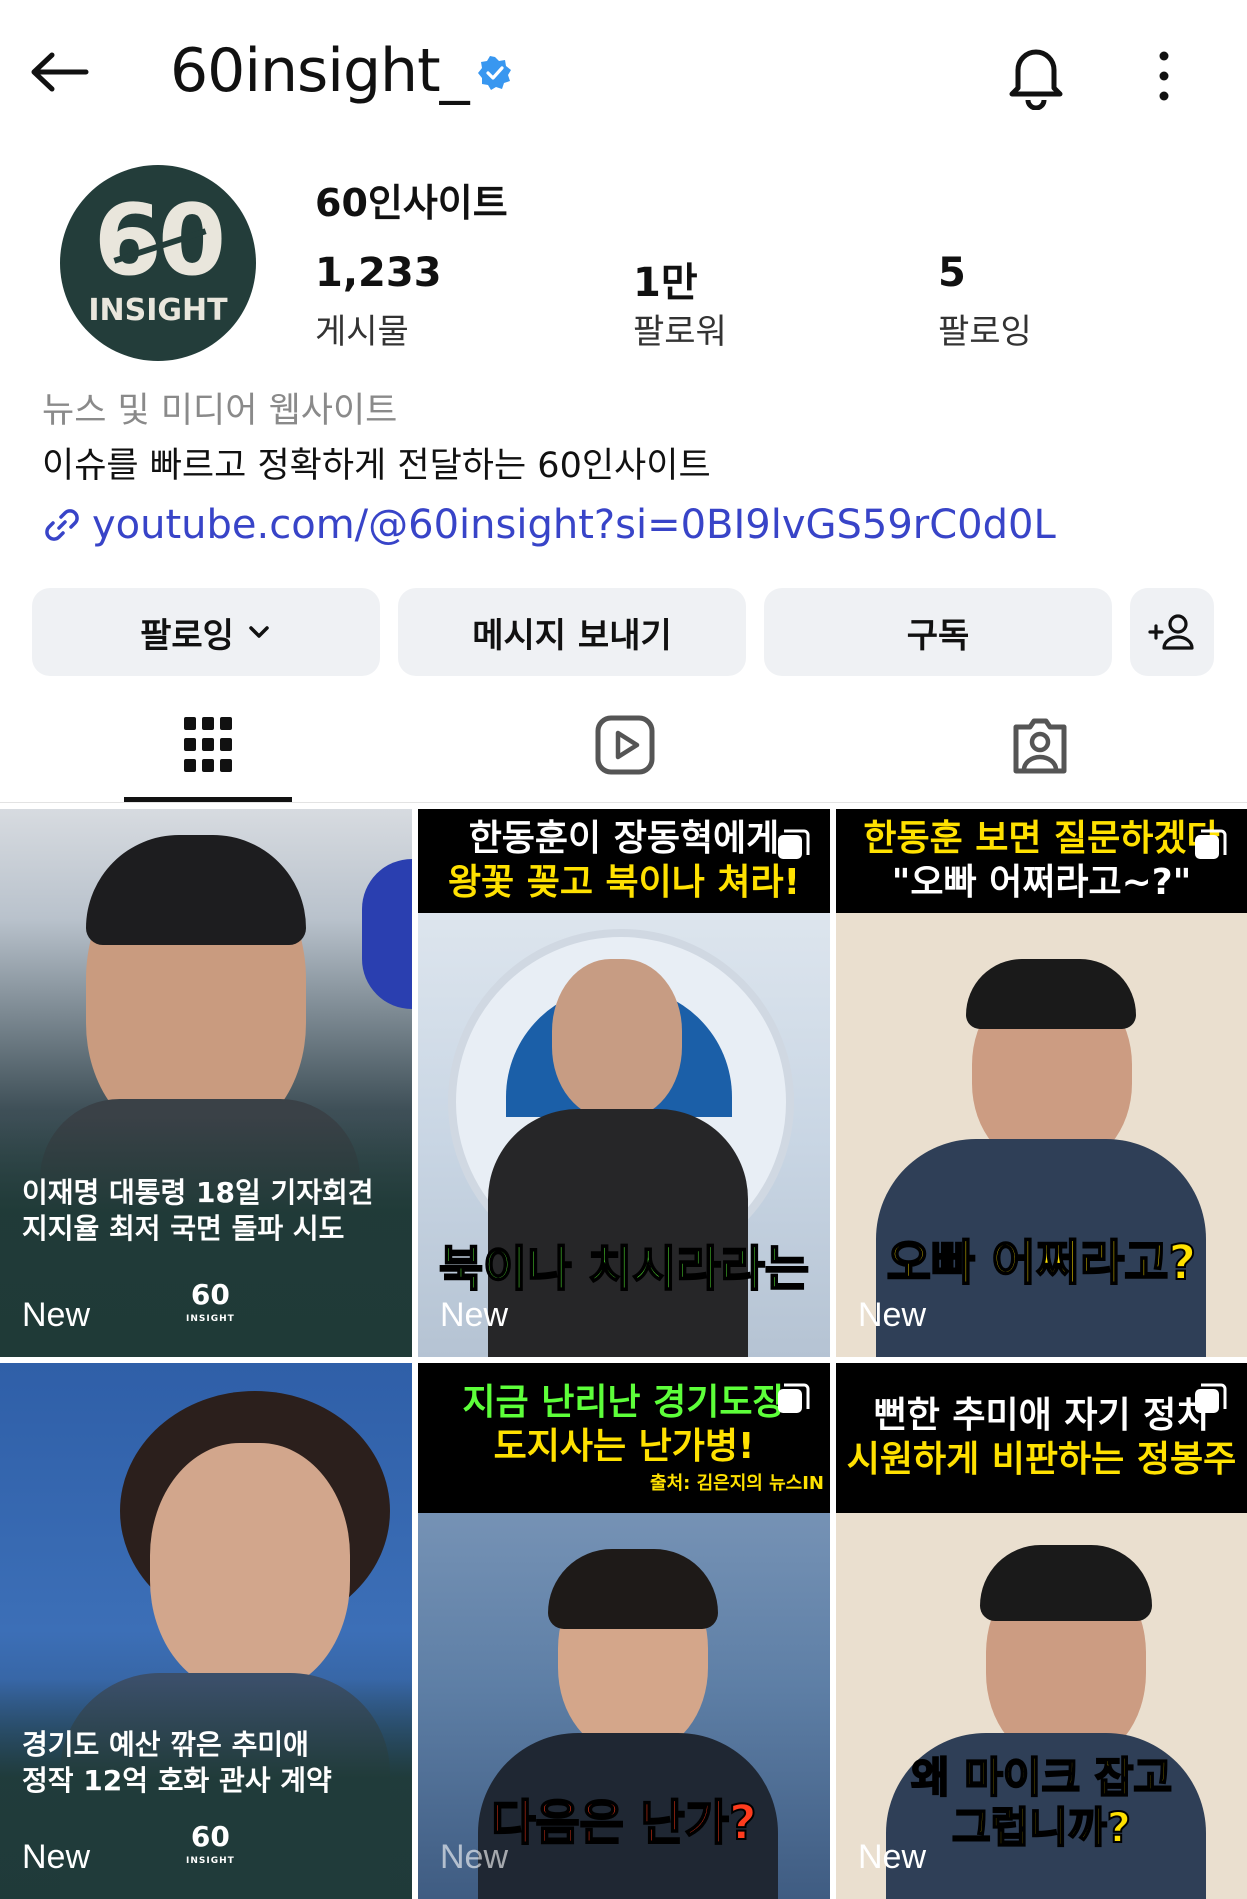 The width and height of the screenshot is (1247, 1899). I want to click on add-person-icon, so click(1171, 632).